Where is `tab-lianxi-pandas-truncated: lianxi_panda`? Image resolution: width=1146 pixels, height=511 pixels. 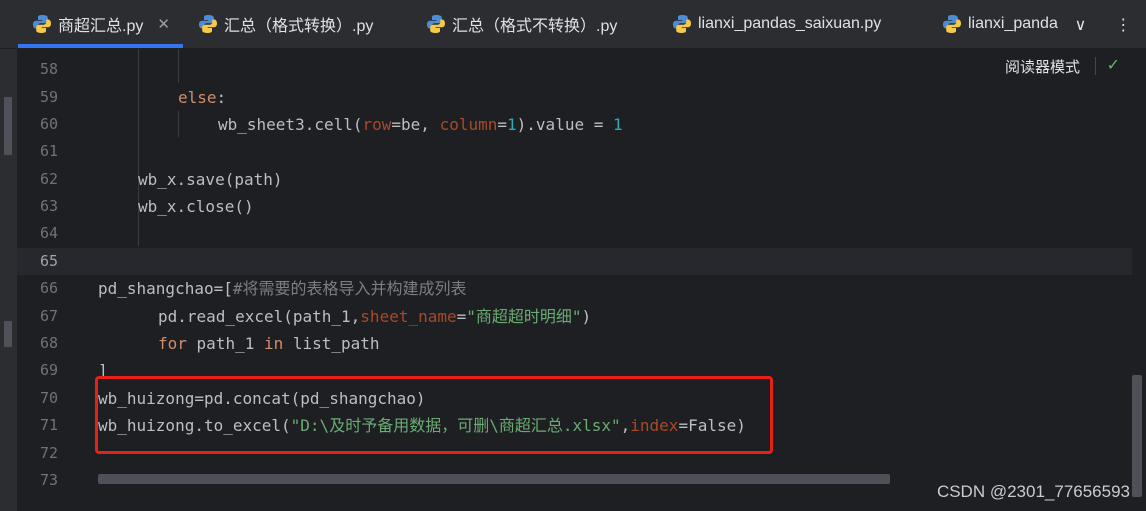
tab-lianxi-pandas-truncated: lianxi_panda is located at coordinates (1001, 24).